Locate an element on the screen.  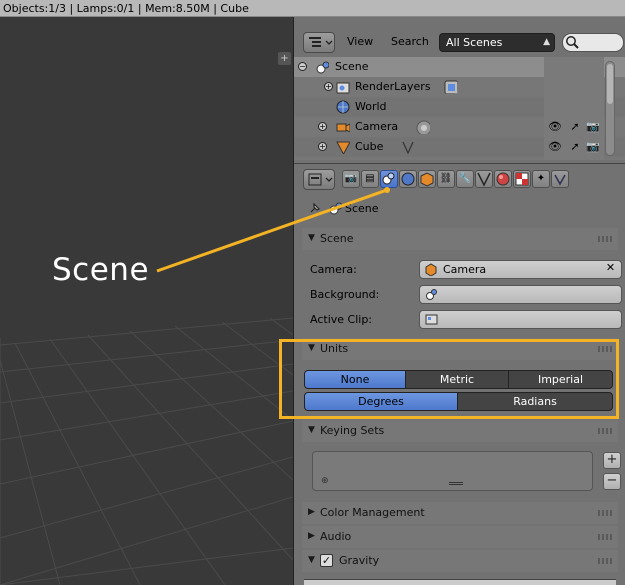
panel-title: Units is located at coordinates (334, 348).